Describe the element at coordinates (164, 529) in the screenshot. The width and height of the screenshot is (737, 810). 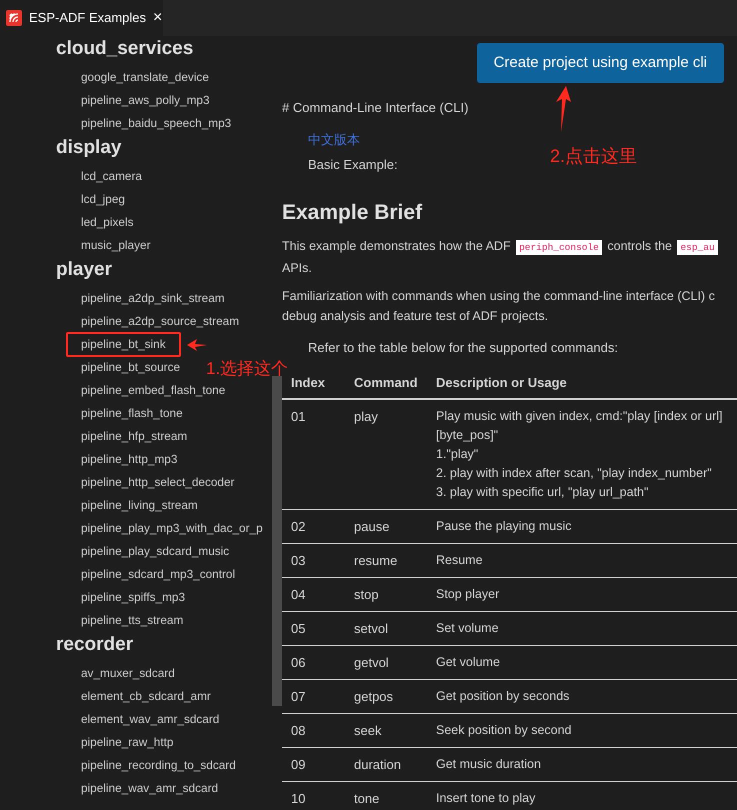
I see `example-link: pipeline_play_mp3_with_dac_or_p` at that location.